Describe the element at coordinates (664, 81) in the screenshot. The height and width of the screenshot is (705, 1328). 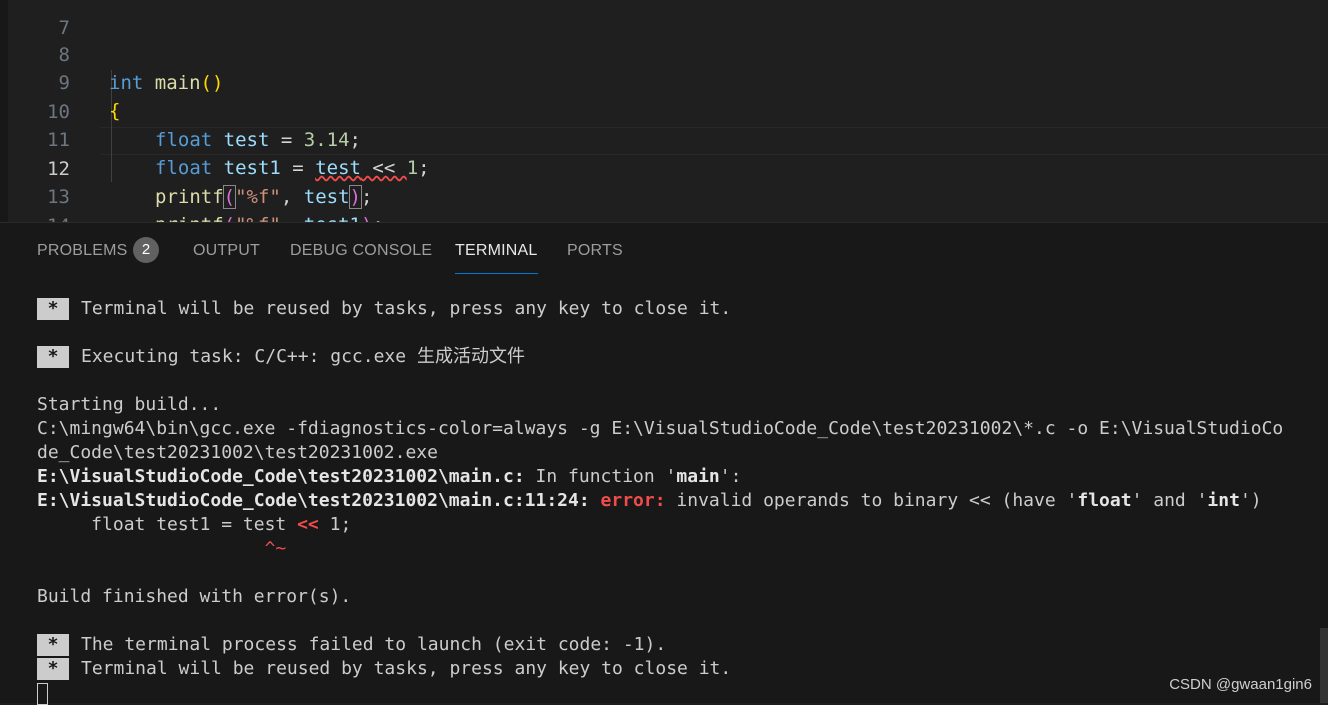
I see `code-line: 9 {` at that location.